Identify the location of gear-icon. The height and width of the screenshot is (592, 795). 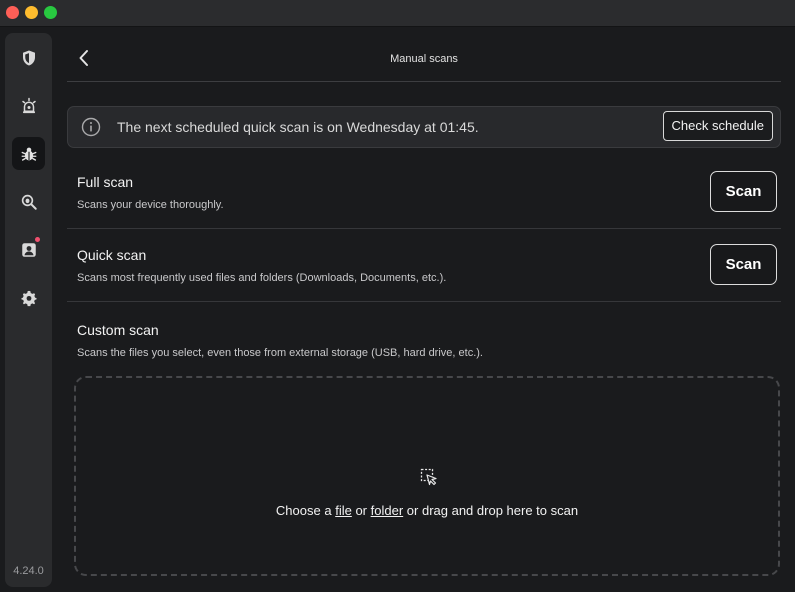
(28, 298).